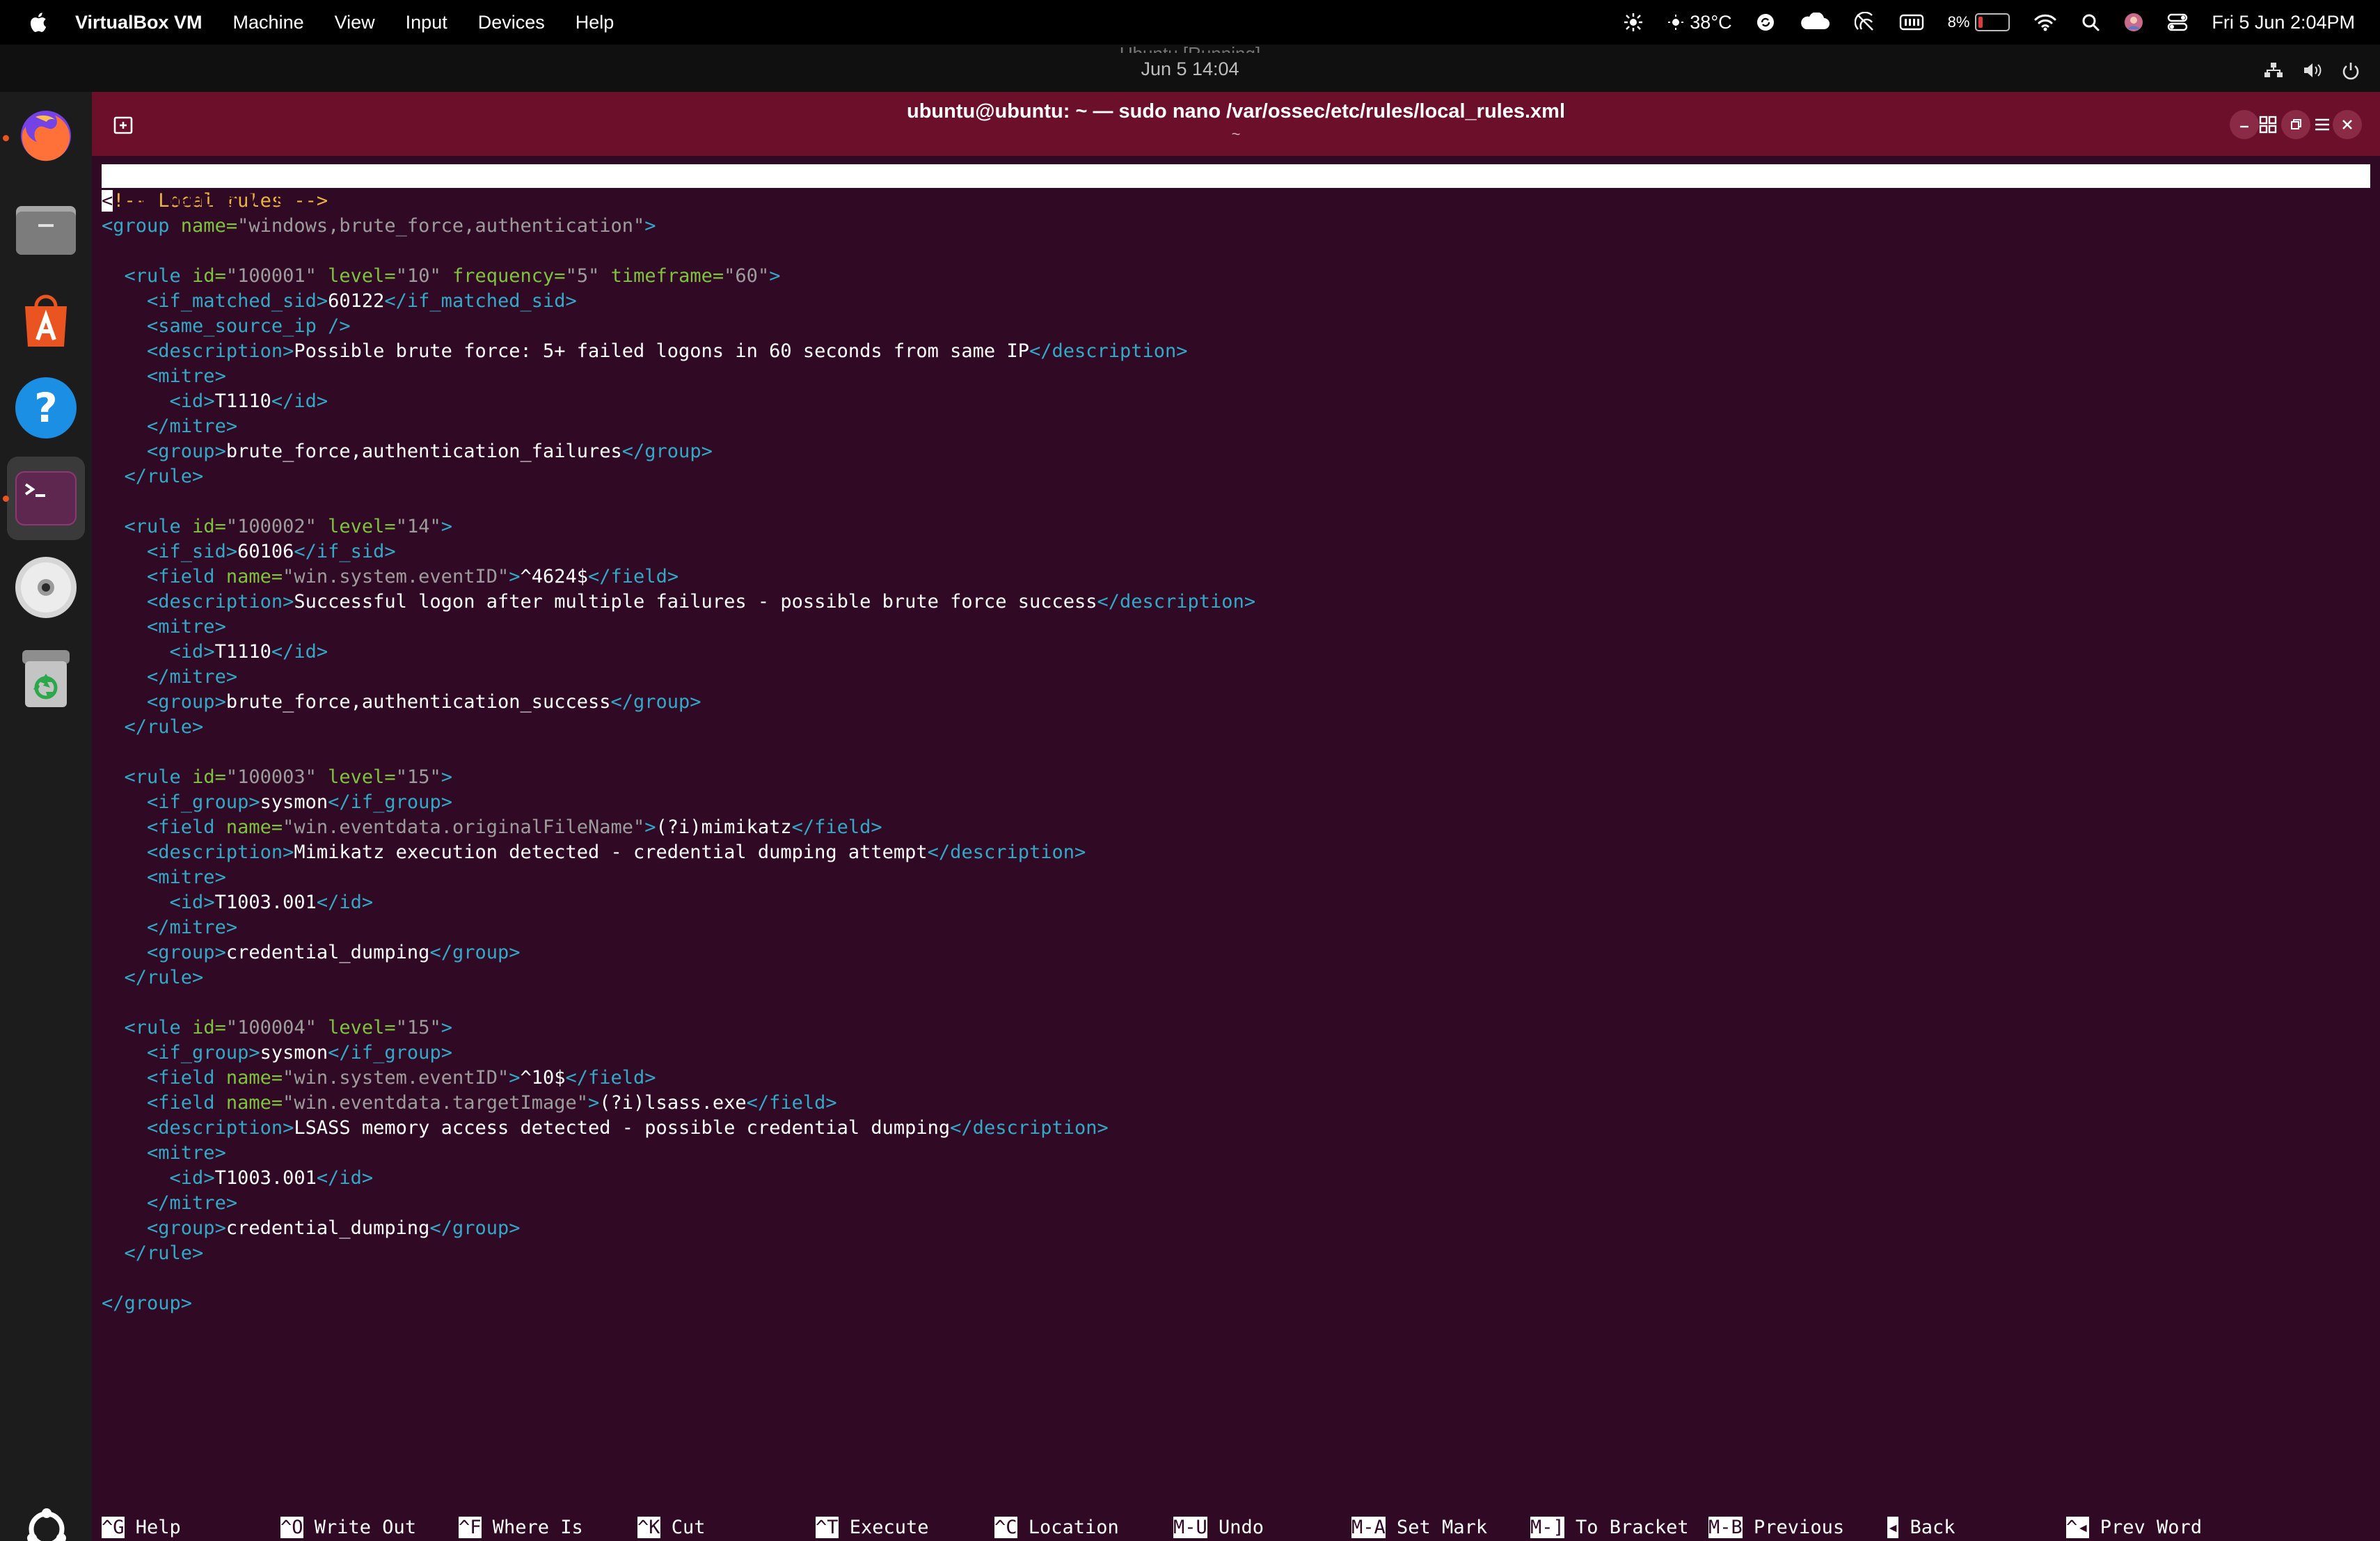 Image resolution: width=2380 pixels, height=1541 pixels. What do you see at coordinates (1236, 777) in the screenshot?
I see `editor-line: <rule id="100003" level="15">` at bounding box center [1236, 777].